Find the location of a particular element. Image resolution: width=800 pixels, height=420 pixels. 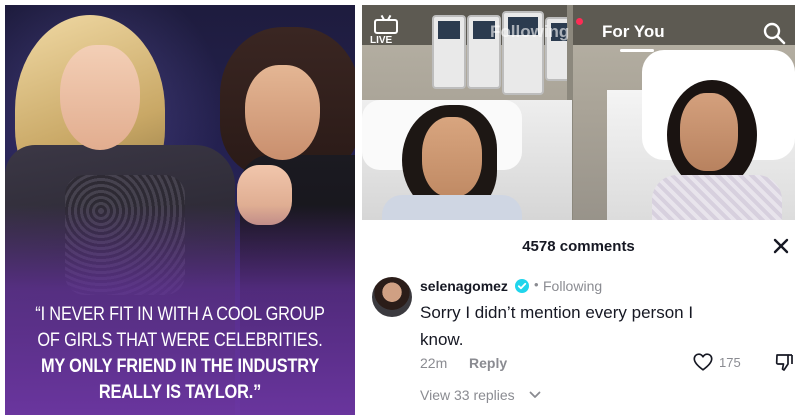

close-icon is located at coordinates (781, 246).